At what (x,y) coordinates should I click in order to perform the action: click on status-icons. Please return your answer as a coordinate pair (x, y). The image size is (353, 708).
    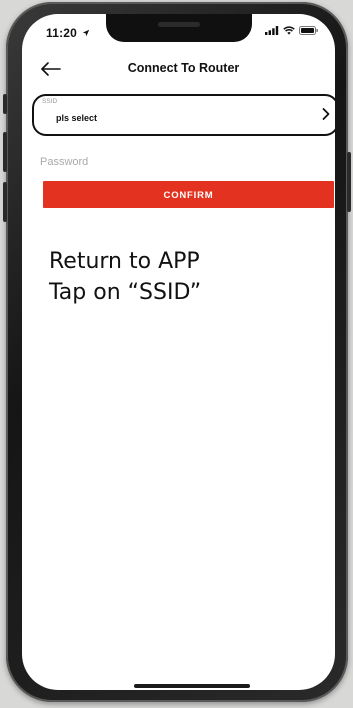
    Looking at the image, I should click on (292, 30).